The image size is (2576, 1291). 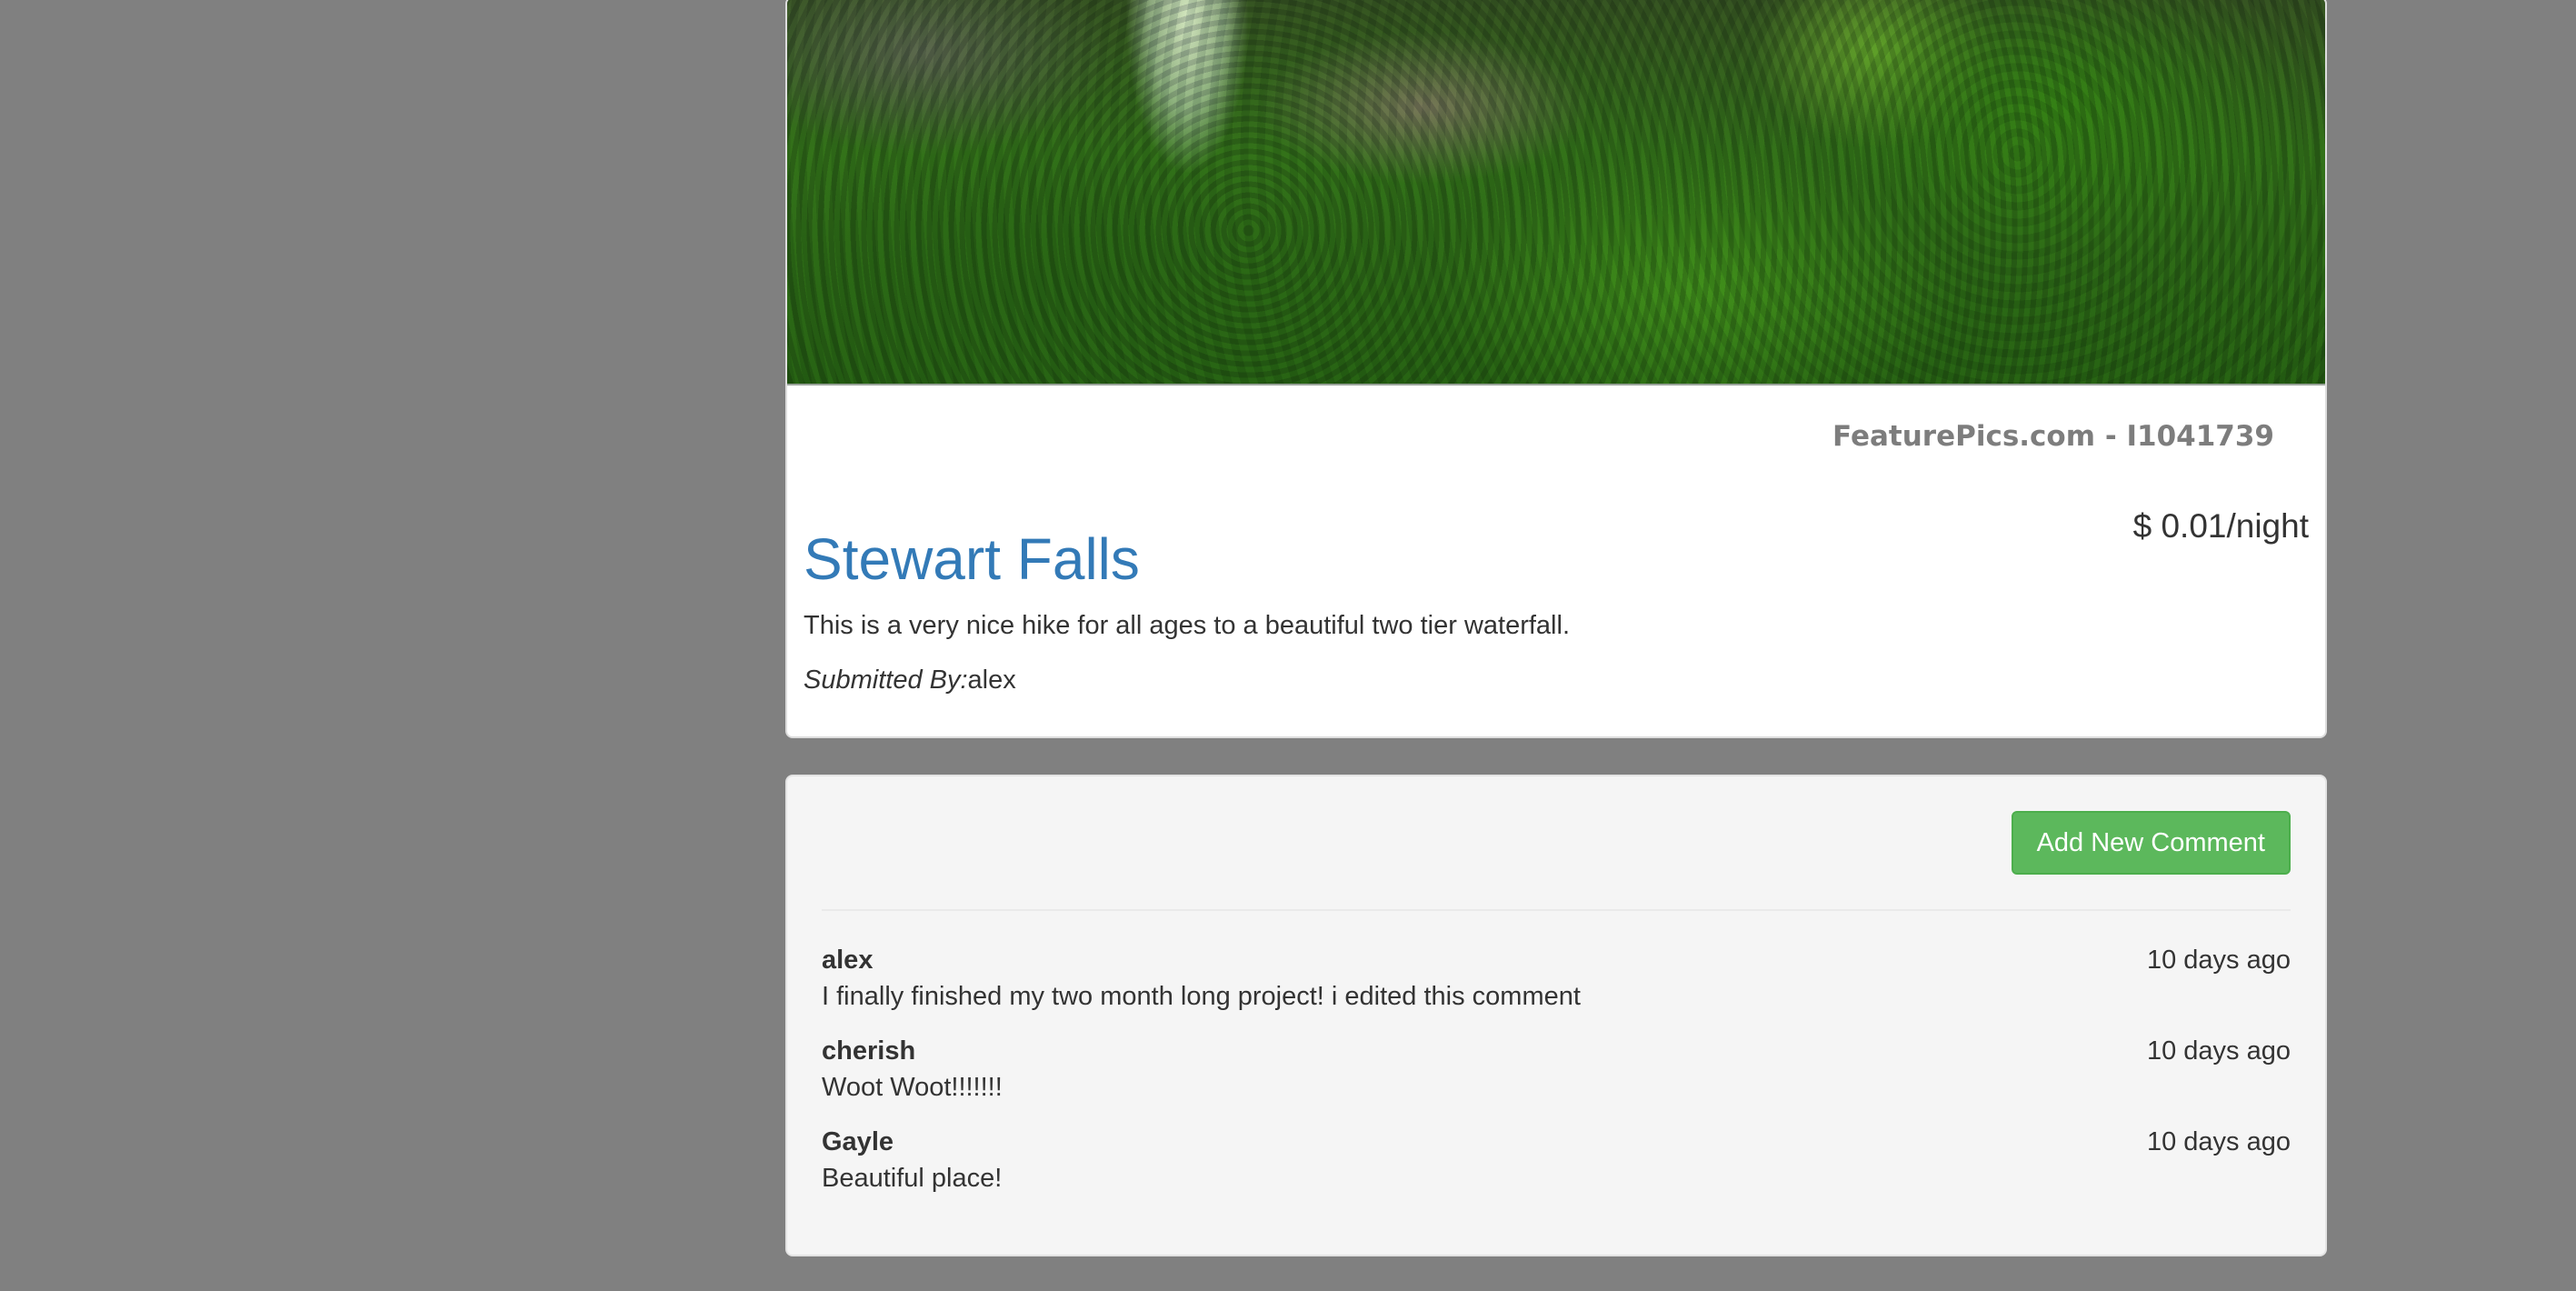 What do you see at coordinates (2053, 437) in the screenshot?
I see `image-watermark: FeaturePics.com - I1041739` at bounding box center [2053, 437].